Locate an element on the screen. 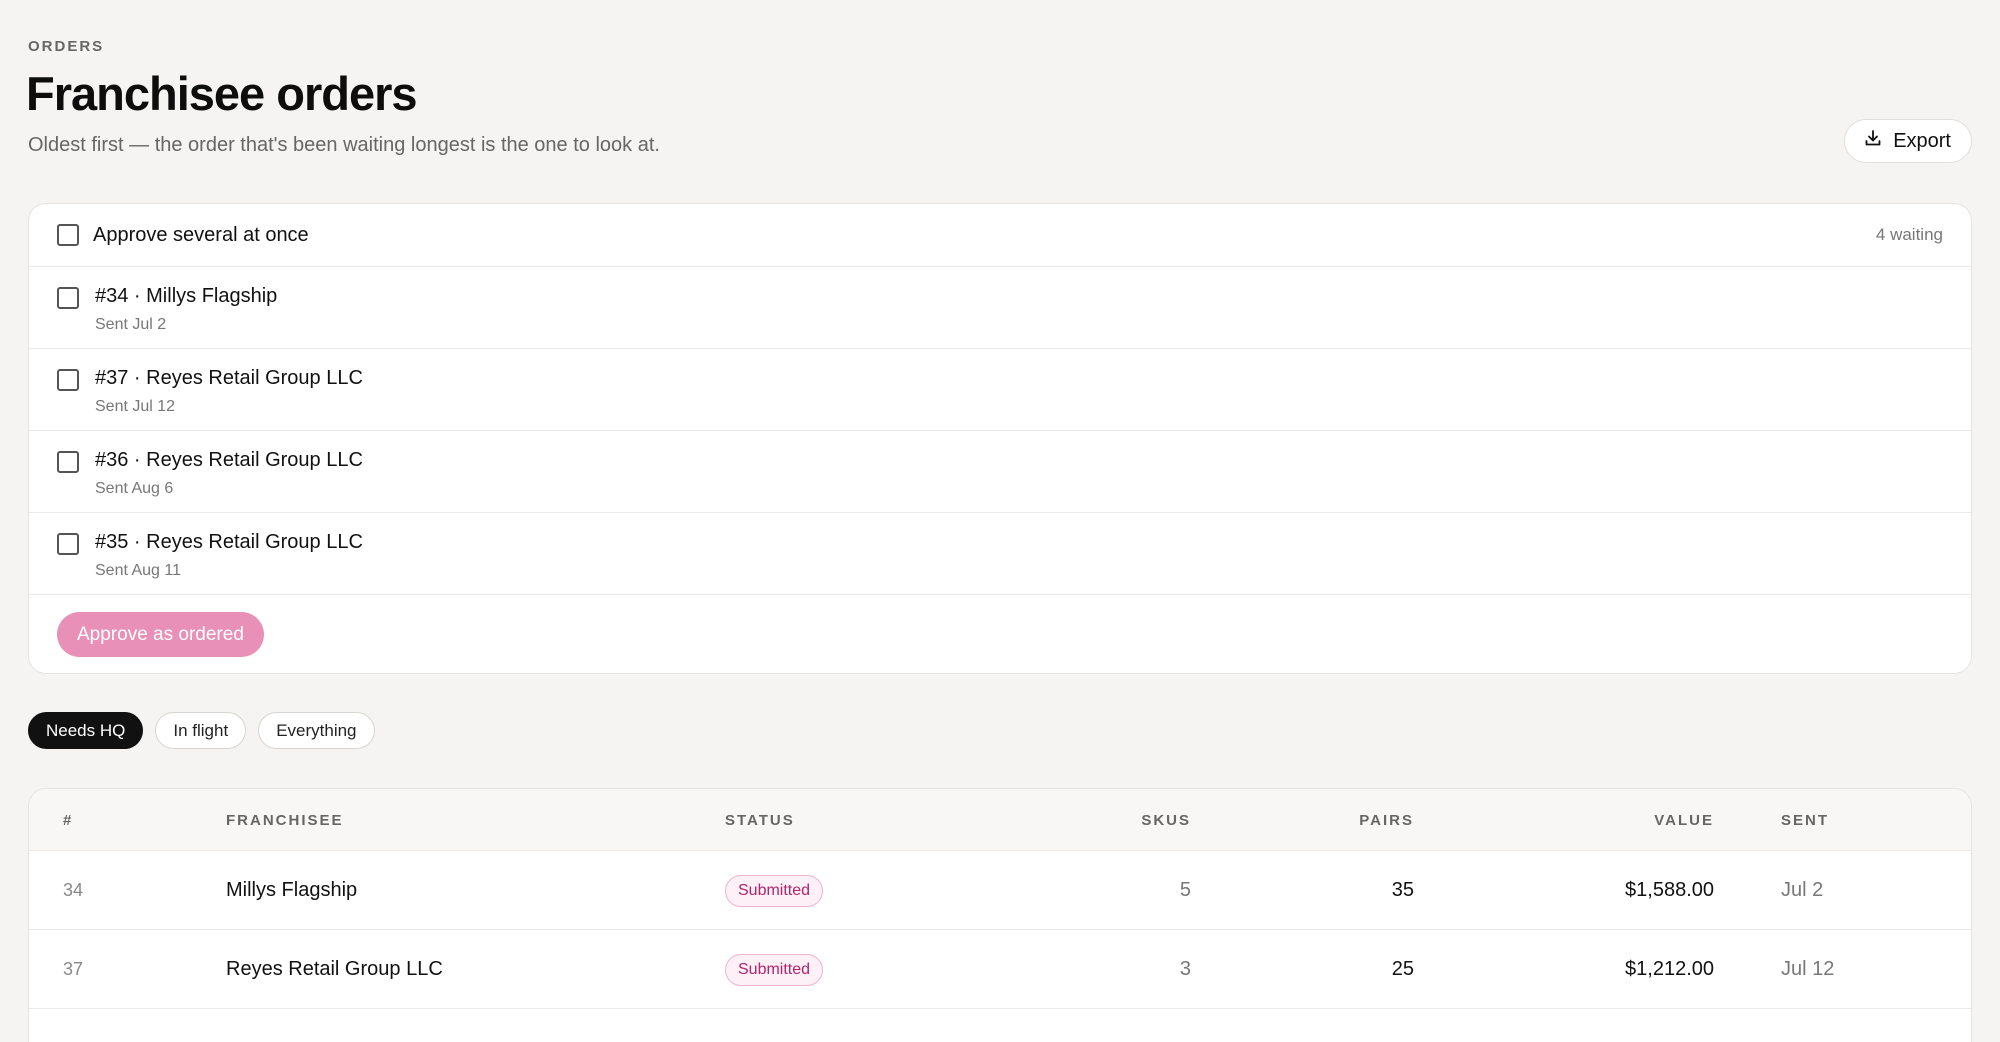 The height and width of the screenshot is (1042, 2000). filter-everything: Everything is located at coordinates (316, 730).